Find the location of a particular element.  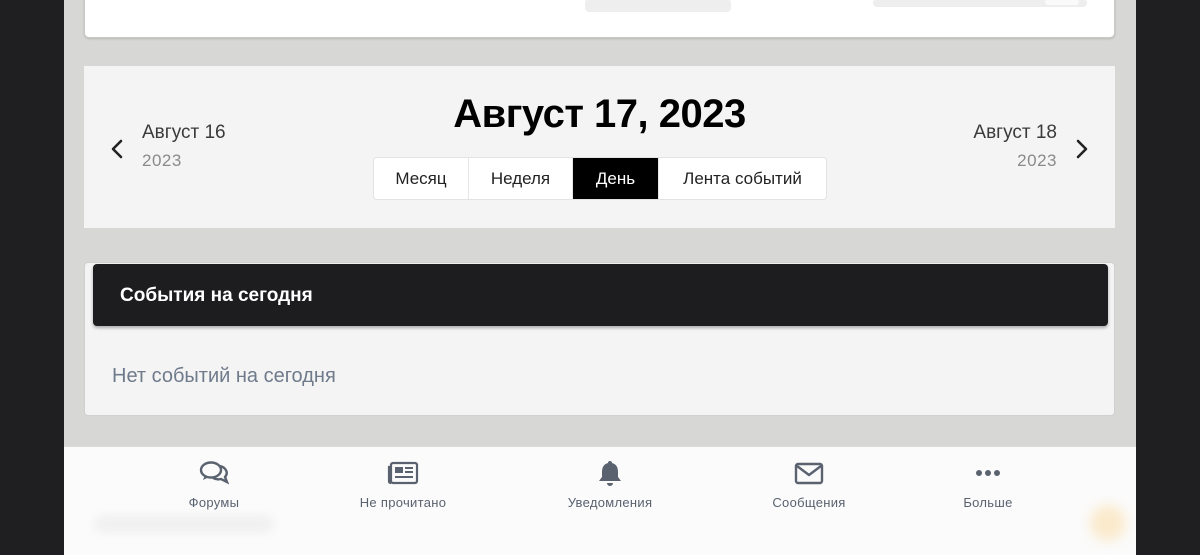

previous-day-year: 2023 is located at coordinates (162, 160).